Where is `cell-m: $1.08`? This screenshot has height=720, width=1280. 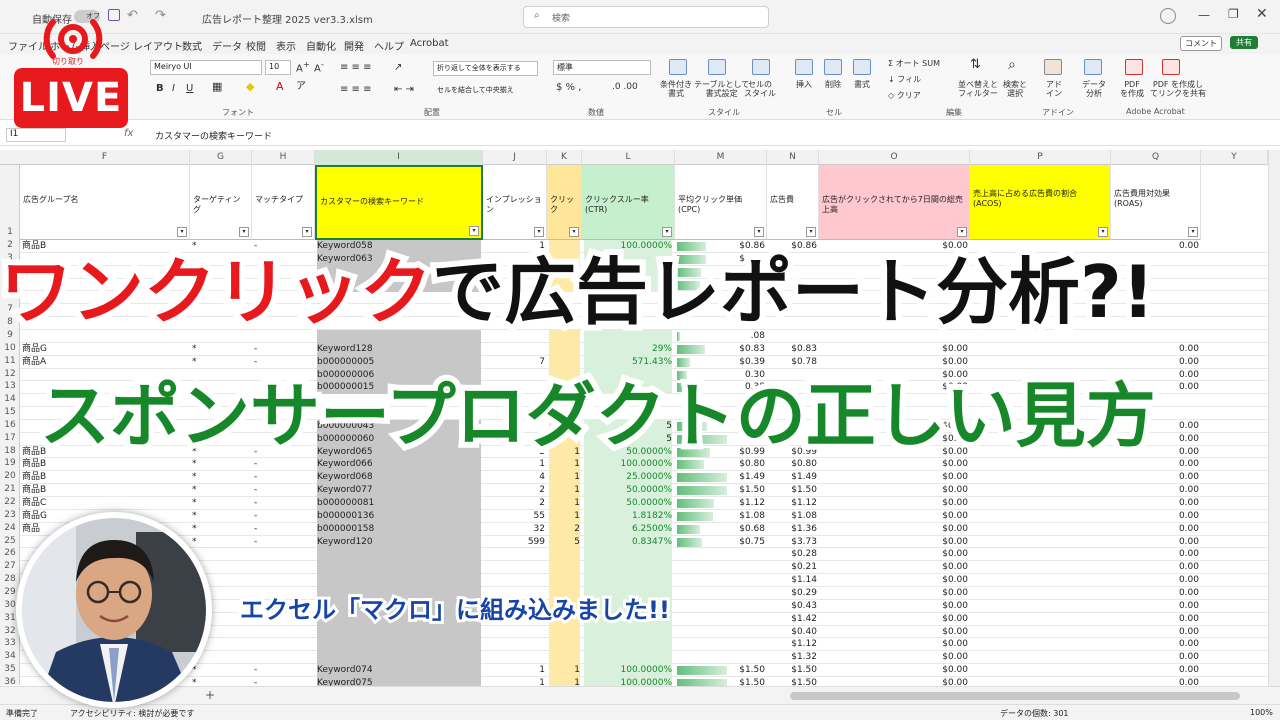 cell-m: $1.08 is located at coordinates (721, 516).